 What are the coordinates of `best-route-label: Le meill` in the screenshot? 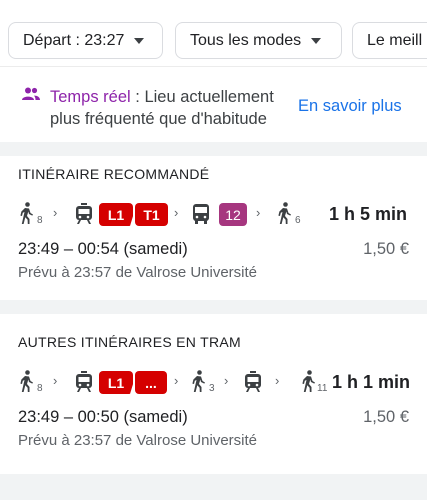 It's located at (395, 40).